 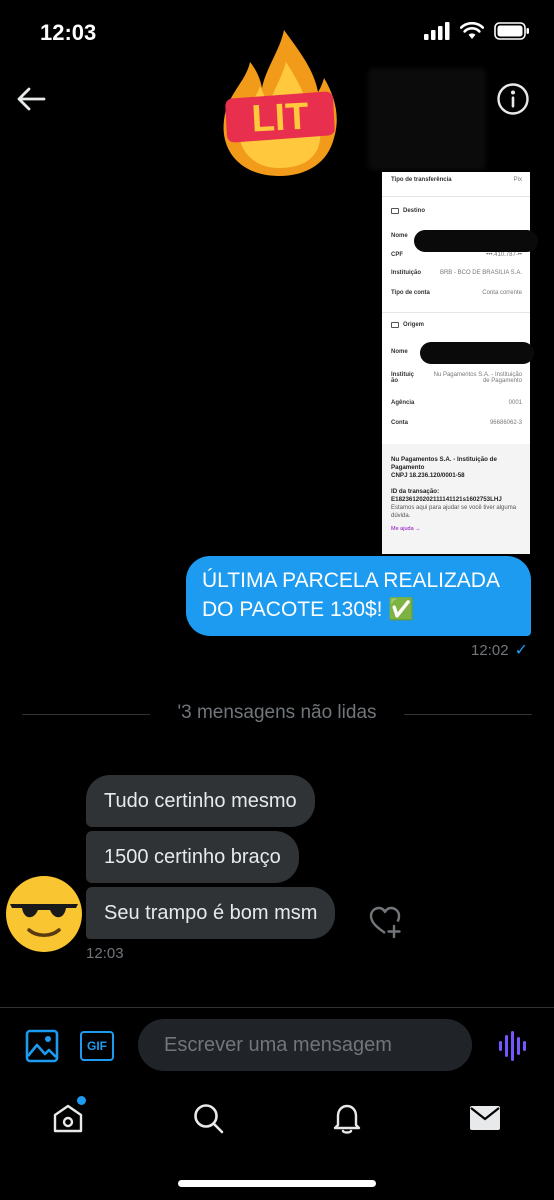 What do you see at coordinates (410, 293) in the screenshot?
I see `account-type-label: Tipo de conta` at bounding box center [410, 293].